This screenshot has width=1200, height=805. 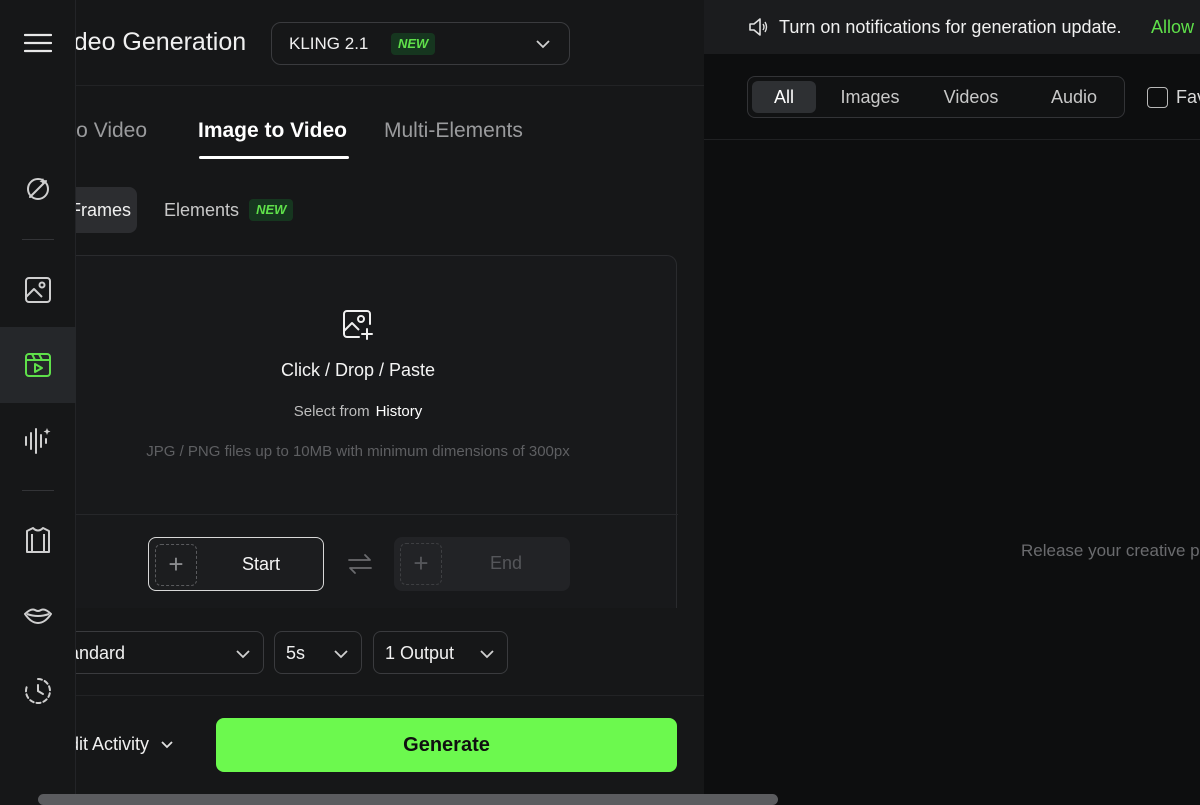 I want to click on history-row: Select from History, so click(x=358, y=411).